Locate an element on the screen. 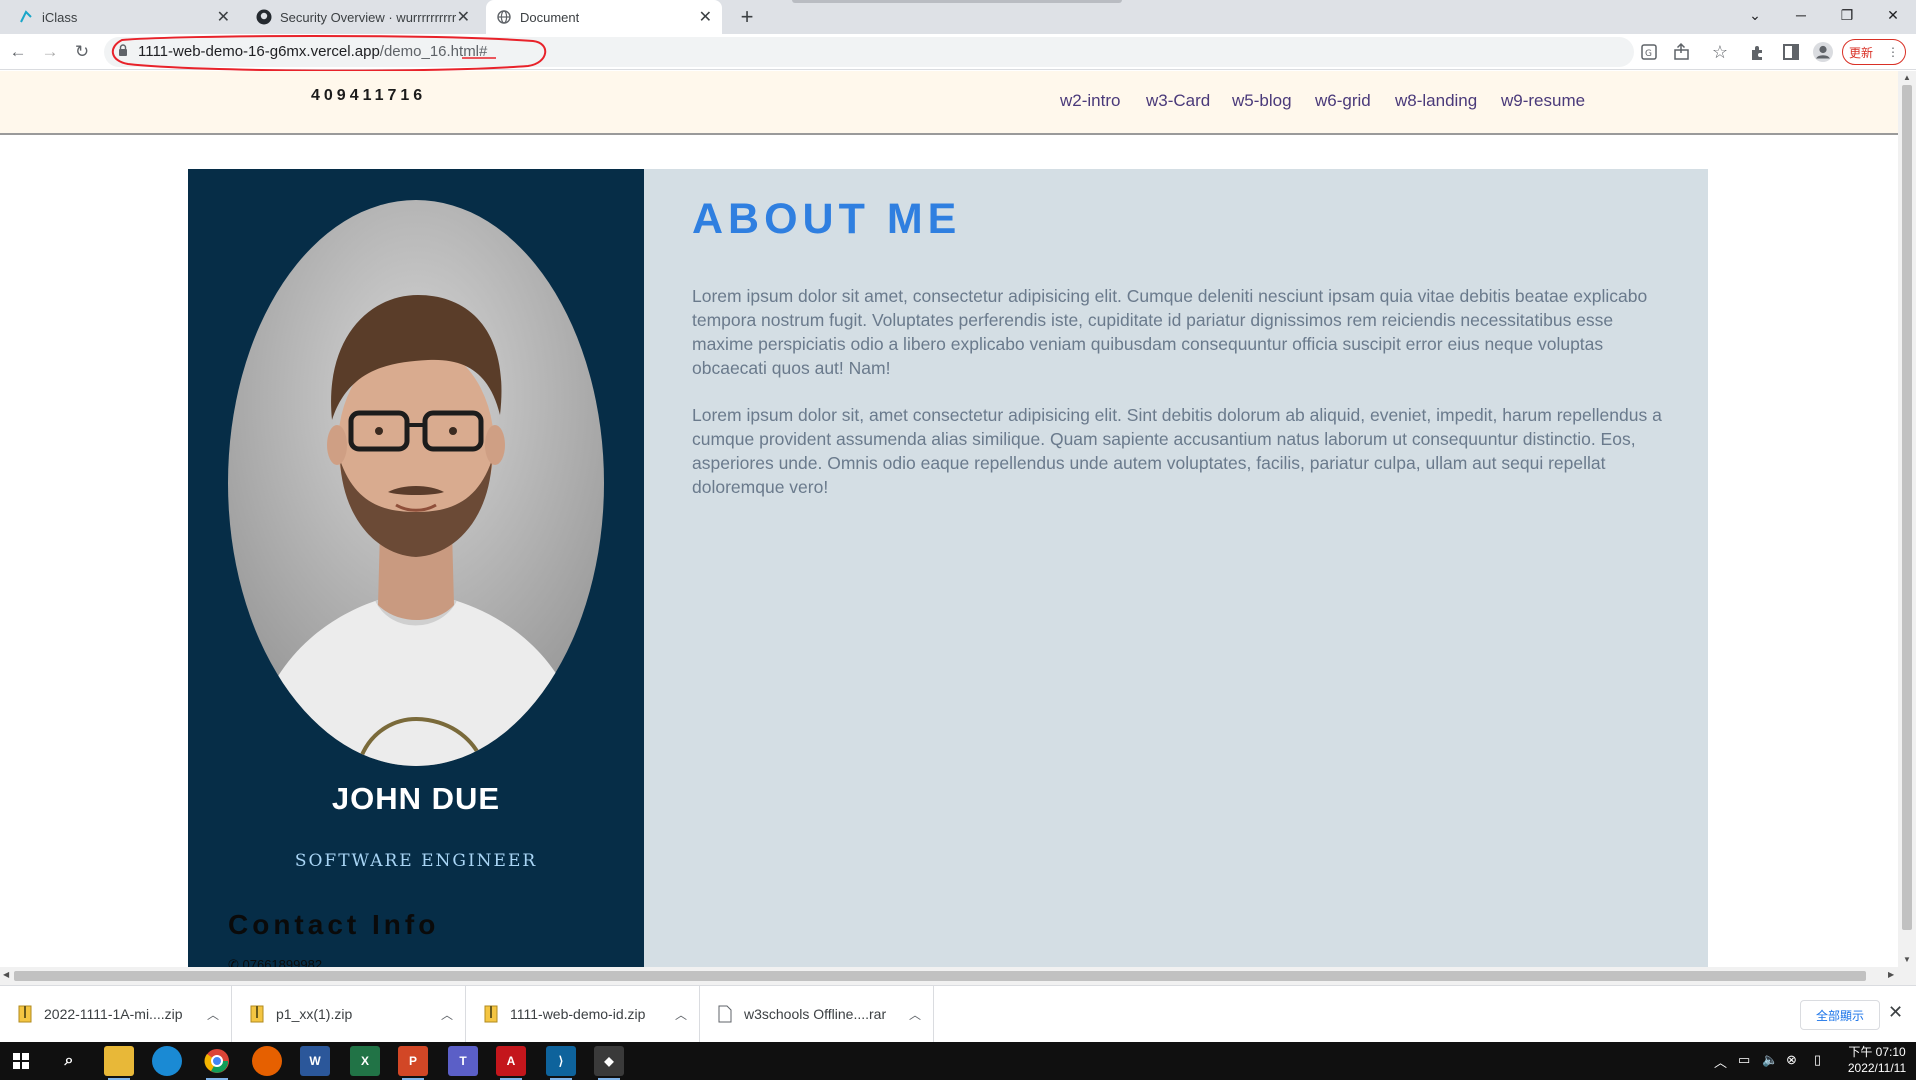 Image resolution: width=1916 pixels, height=1080 pixels. minimize-icon: ─ is located at coordinates (1801, 15).